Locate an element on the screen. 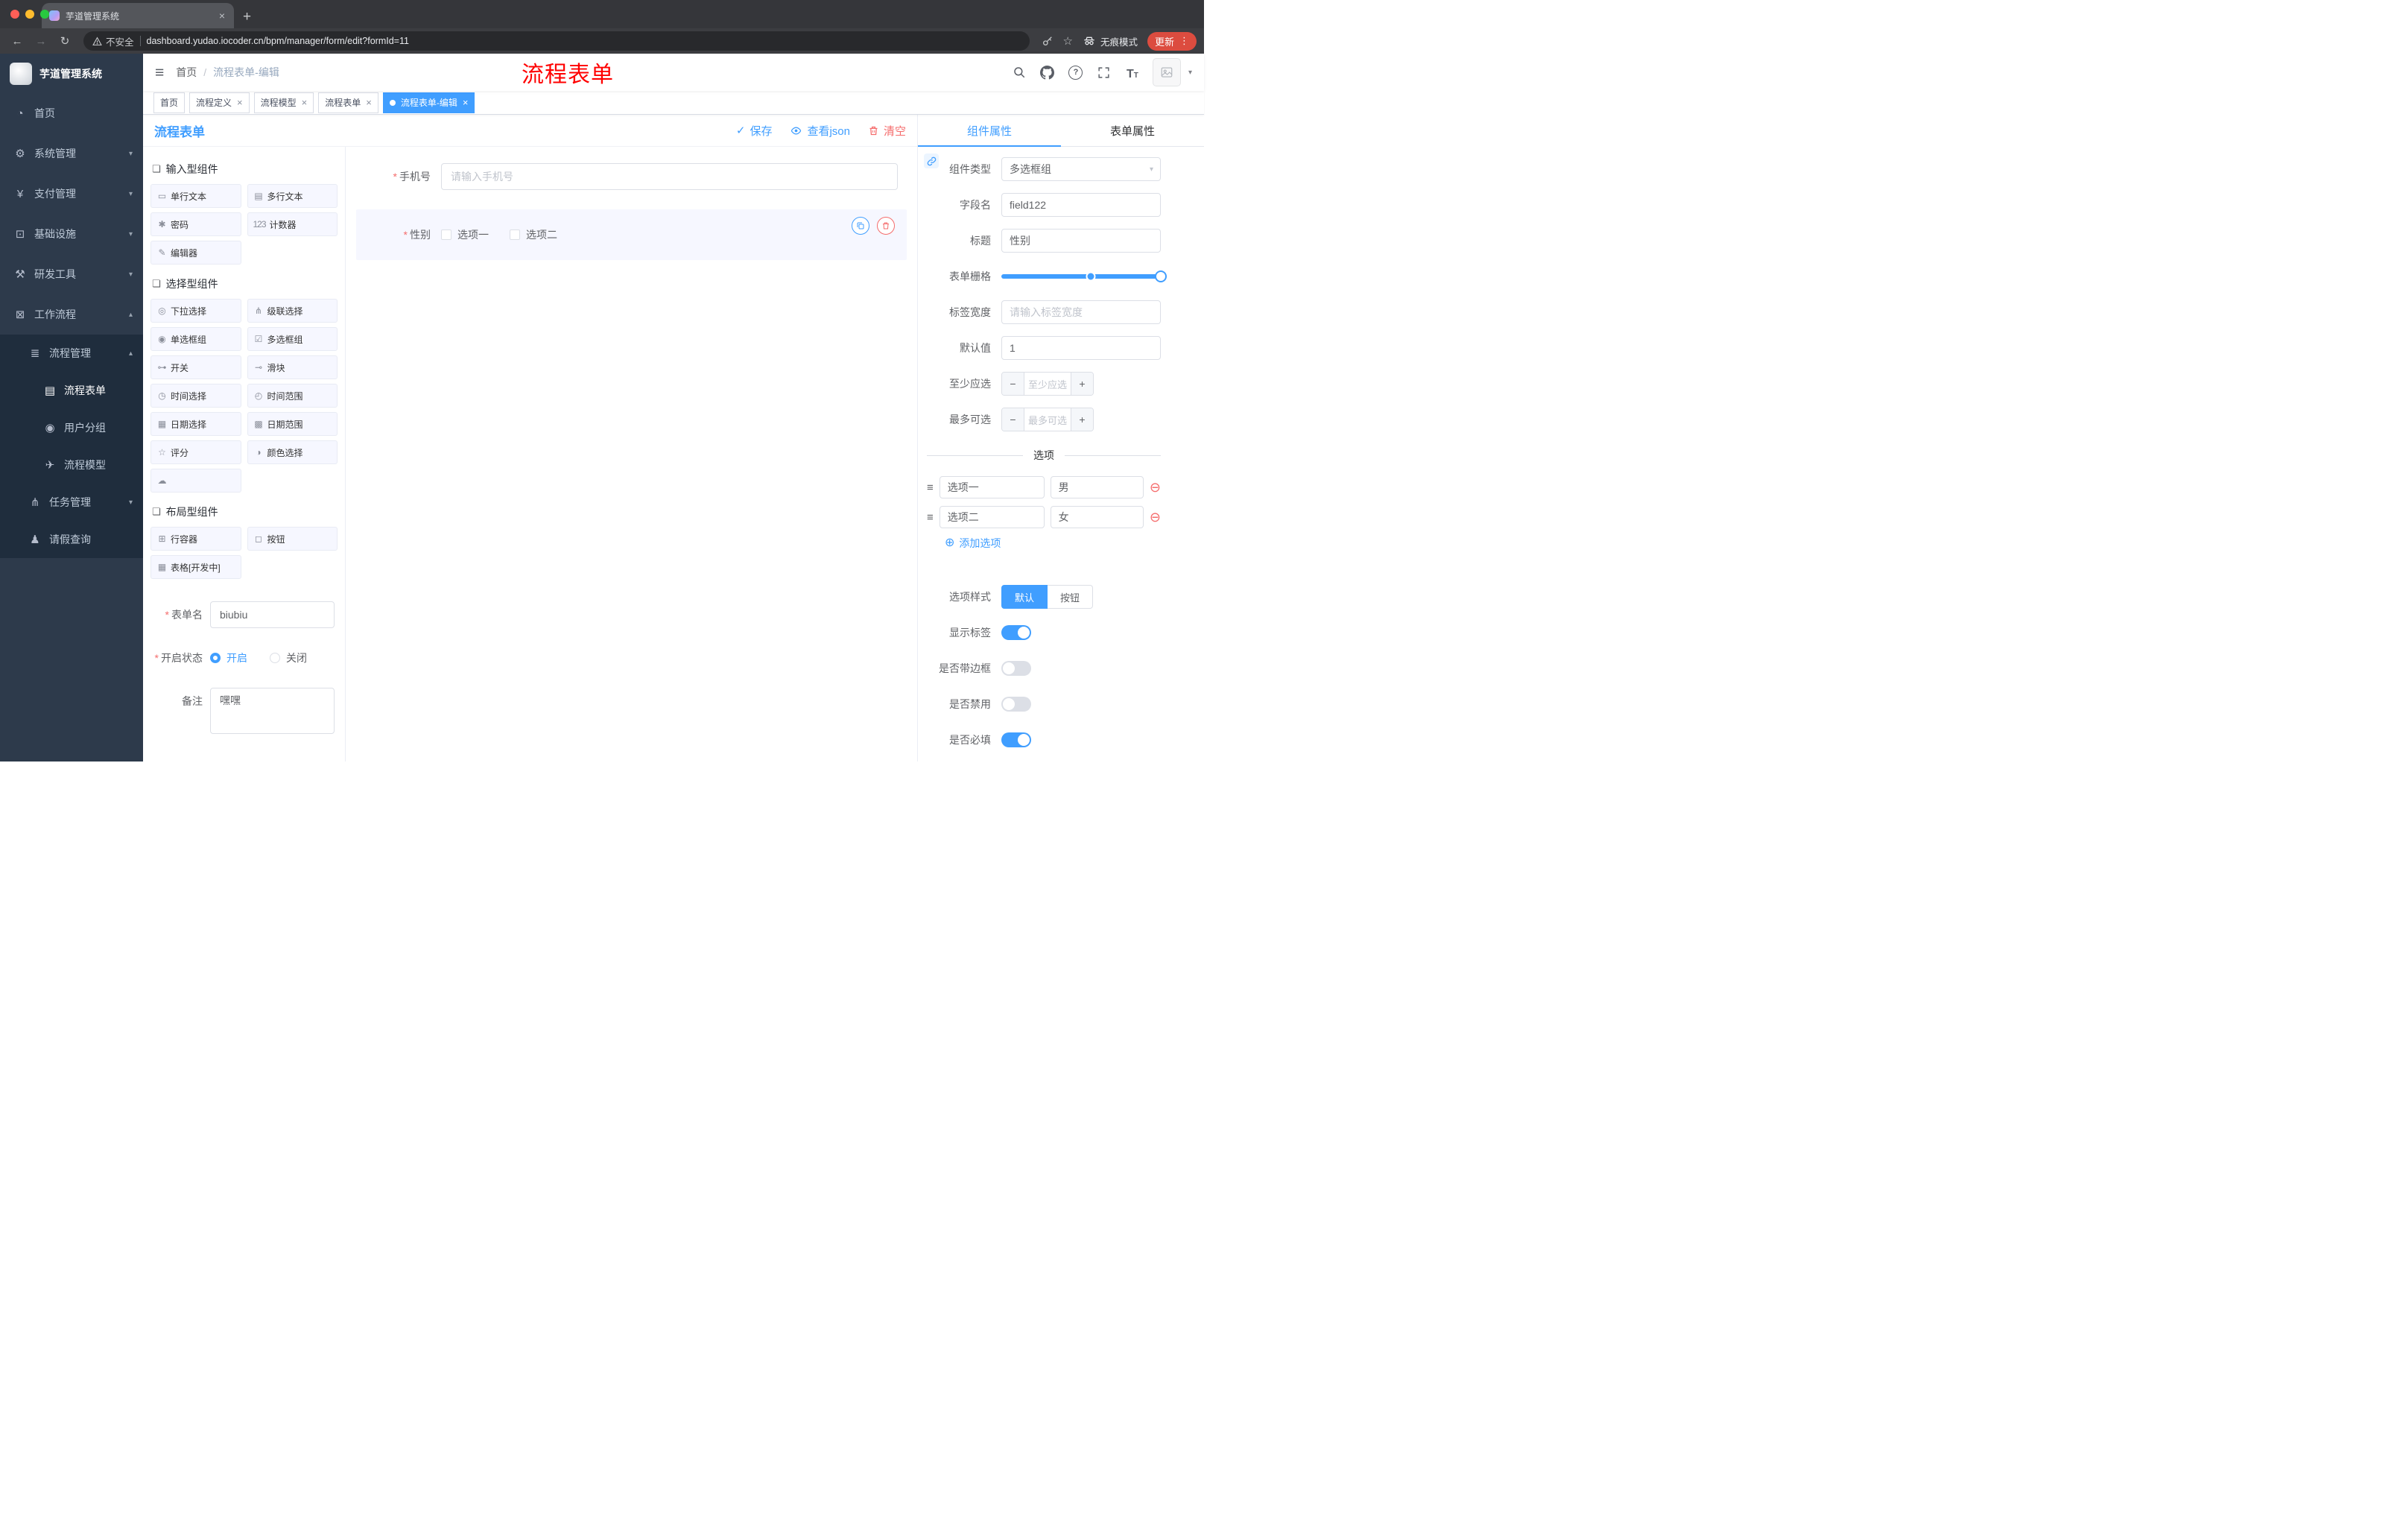 The image size is (2408, 1523). font-size-icon: TT is located at coordinates (1132, 72).